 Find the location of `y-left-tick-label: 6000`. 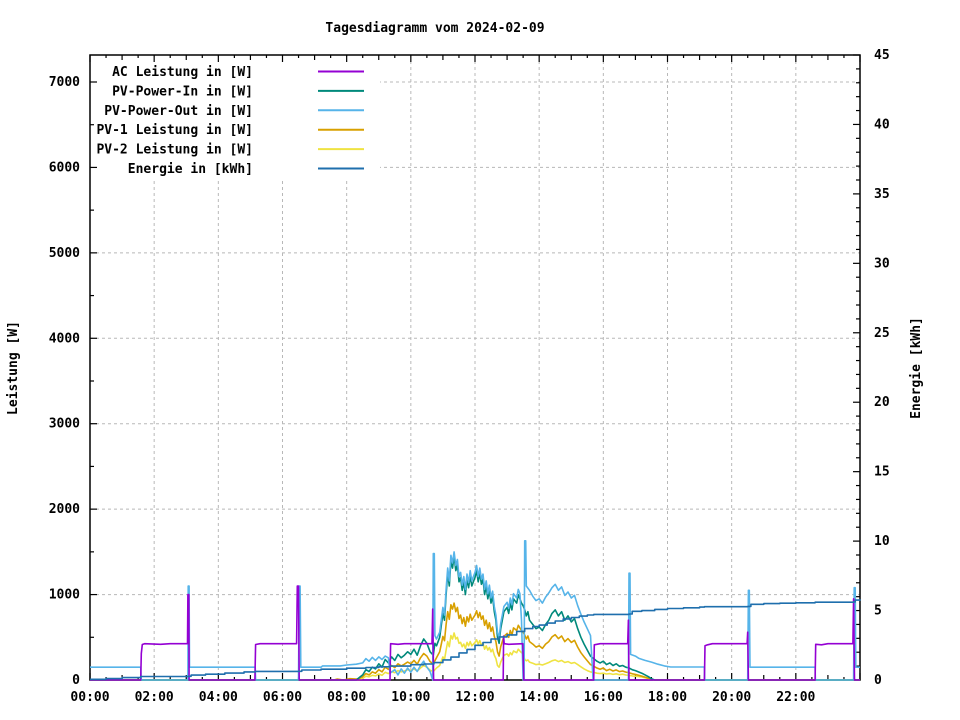

y-left-tick-label: 6000 is located at coordinates (64, 167).